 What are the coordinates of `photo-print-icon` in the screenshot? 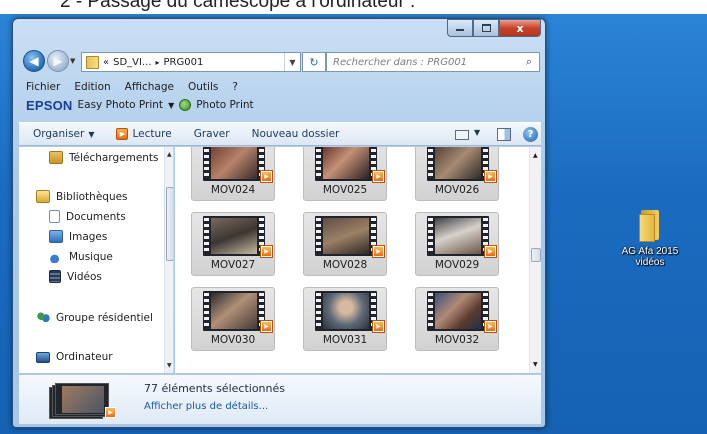 It's located at (185, 105).